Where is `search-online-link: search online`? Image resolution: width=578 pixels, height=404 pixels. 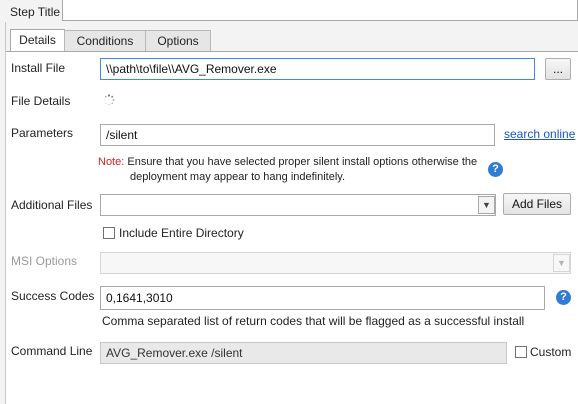 search-online-link: search online is located at coordinates (539, 134).